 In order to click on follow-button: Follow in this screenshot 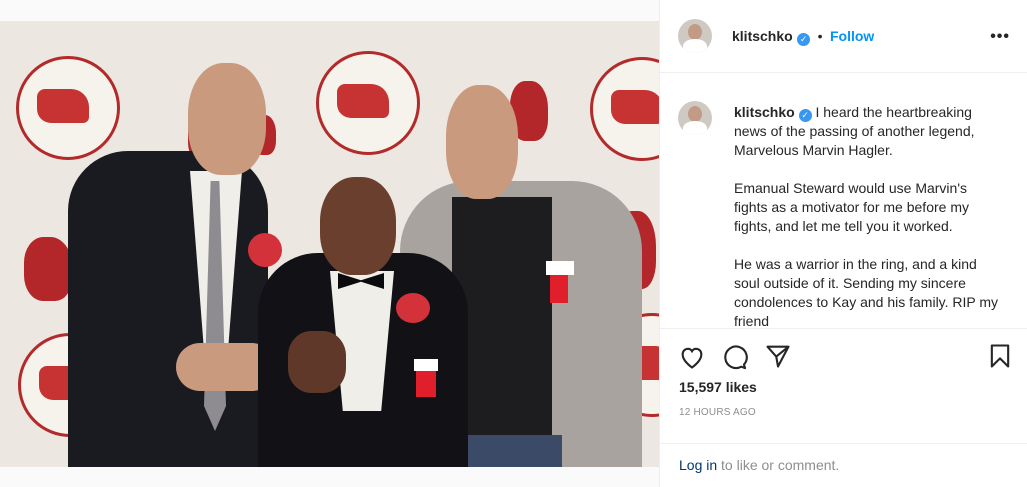, I will do `click(852, 36)`.